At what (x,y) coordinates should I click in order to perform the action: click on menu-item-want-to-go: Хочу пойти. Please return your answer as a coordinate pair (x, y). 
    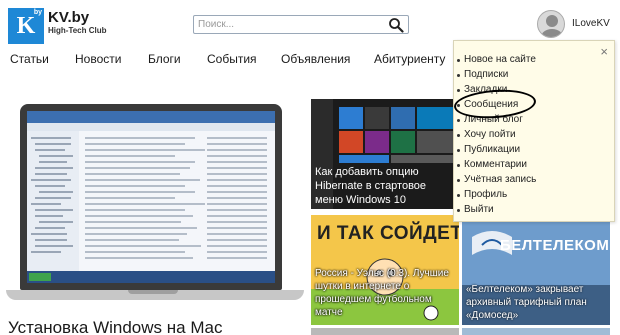
    Looking at the image, I should click on (486, 134).